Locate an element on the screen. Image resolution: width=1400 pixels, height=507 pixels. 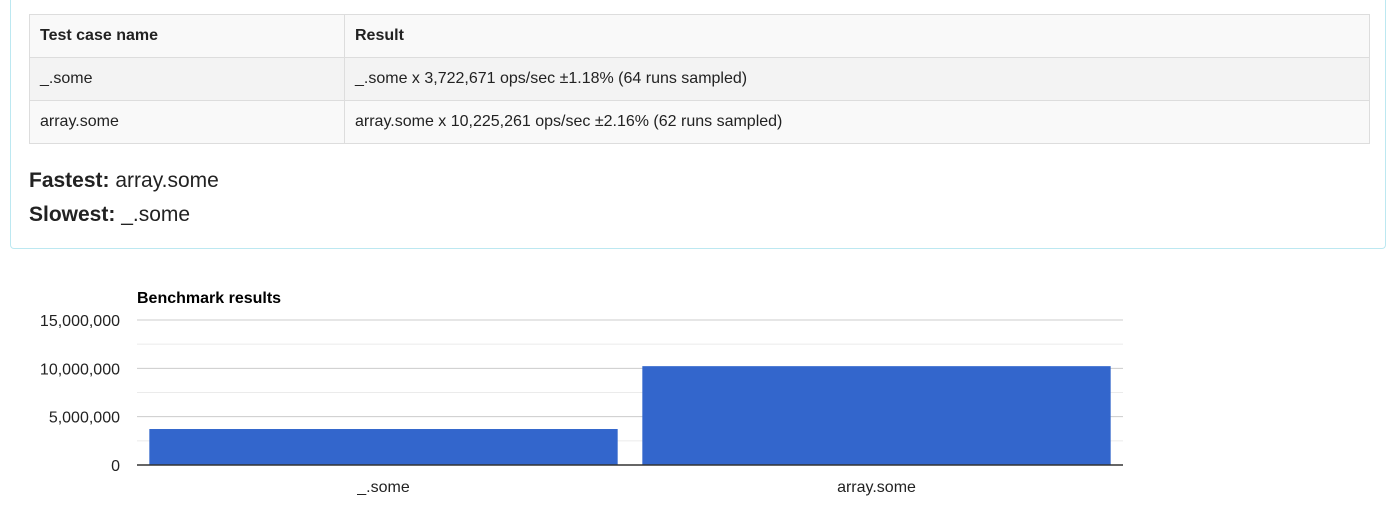
y-tick-label: 5,000,000 is located at coordinates (84, 418).